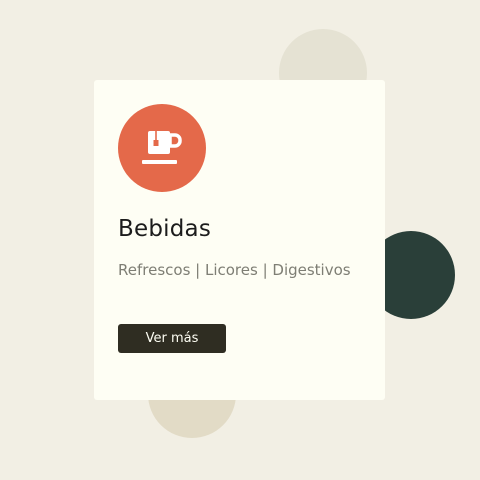 The height and width of the screenshot is (480, 480). I want to click on card-subtitle: Refrescos | Licores | Digestivos, so click(234, 270).